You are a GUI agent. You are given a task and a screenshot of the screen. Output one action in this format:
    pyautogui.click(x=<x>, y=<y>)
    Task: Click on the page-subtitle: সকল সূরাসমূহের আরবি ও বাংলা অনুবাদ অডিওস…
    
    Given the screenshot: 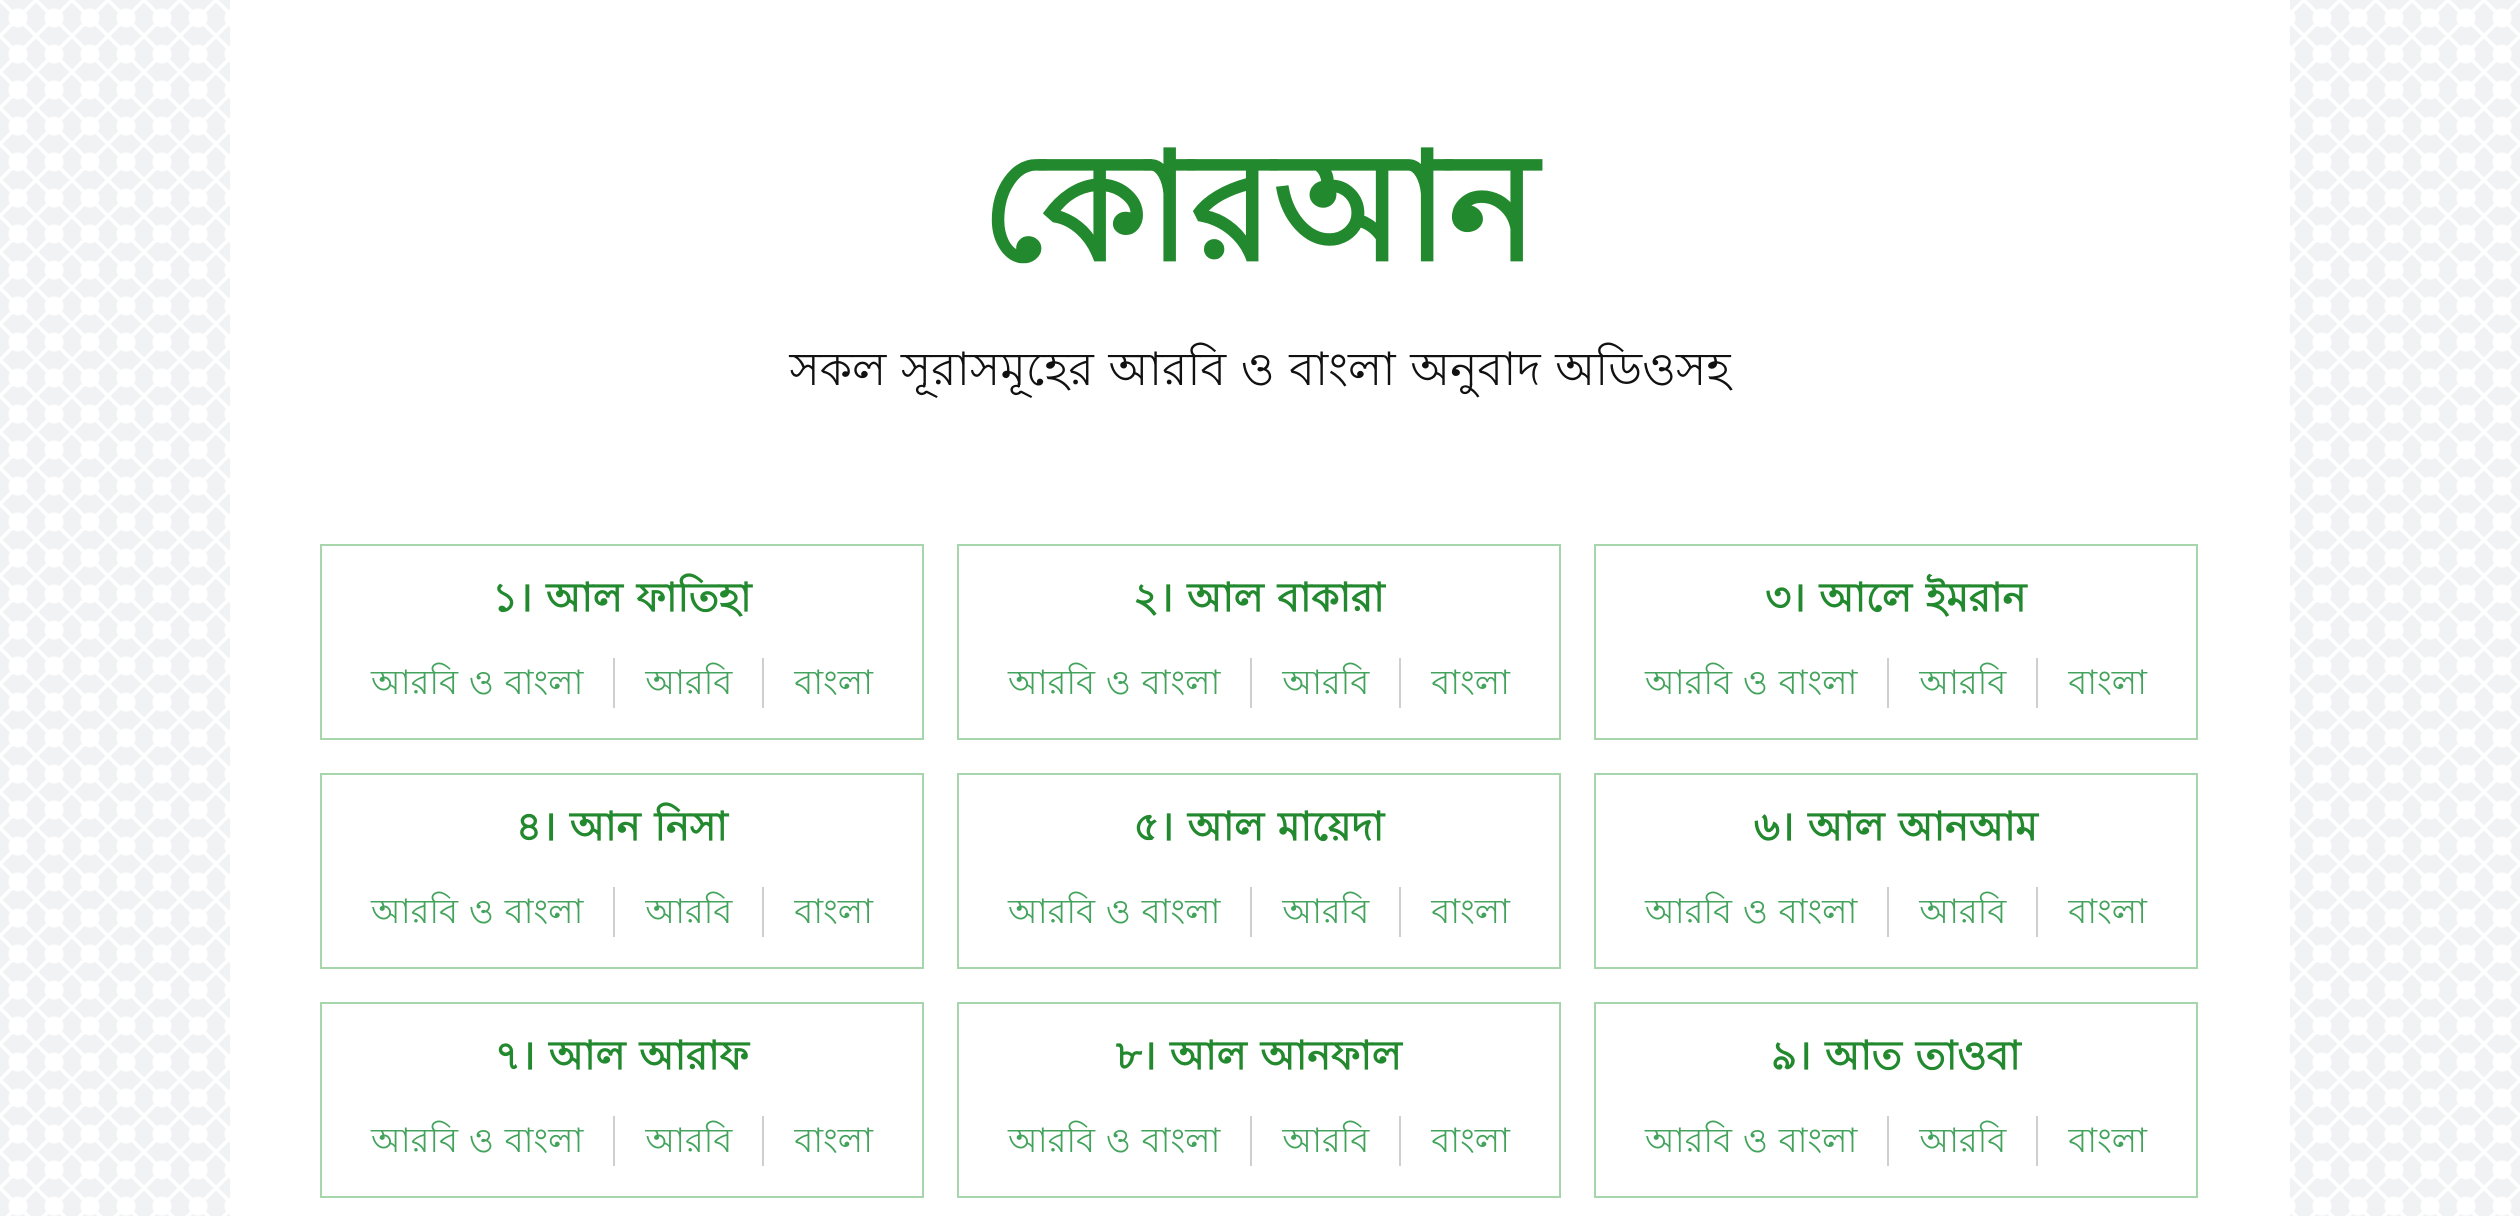 What is the action you would take?
    pyautogui.click(x=1260, y=369)
    